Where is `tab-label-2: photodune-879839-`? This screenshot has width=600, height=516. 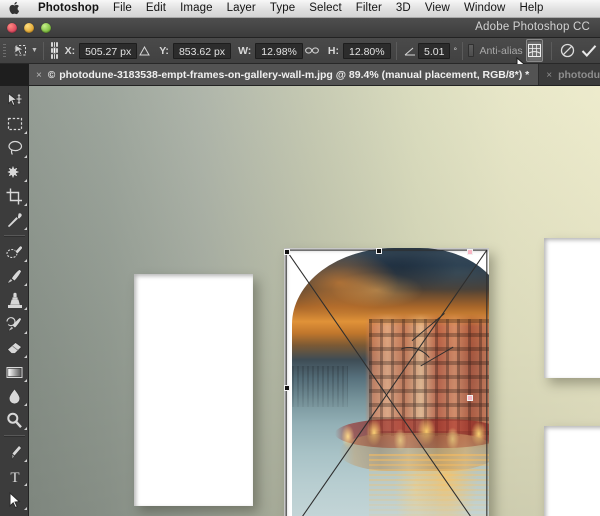
tab-label-2: photodune-879839- is located at coordinates (579, 75).